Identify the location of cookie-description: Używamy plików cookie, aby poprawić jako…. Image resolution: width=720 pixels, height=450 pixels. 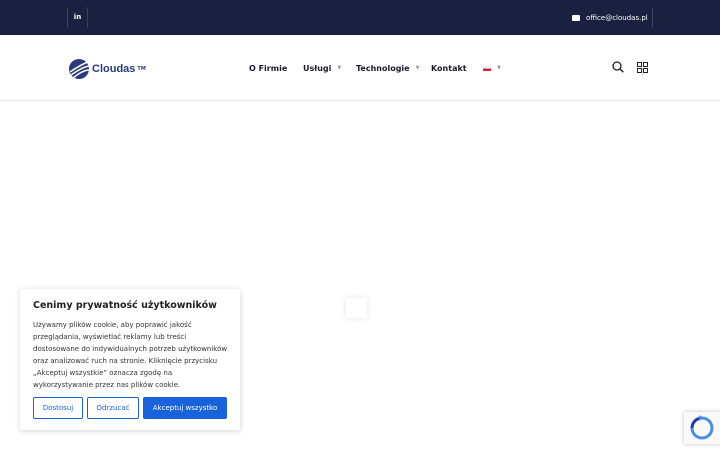
(130, 355).